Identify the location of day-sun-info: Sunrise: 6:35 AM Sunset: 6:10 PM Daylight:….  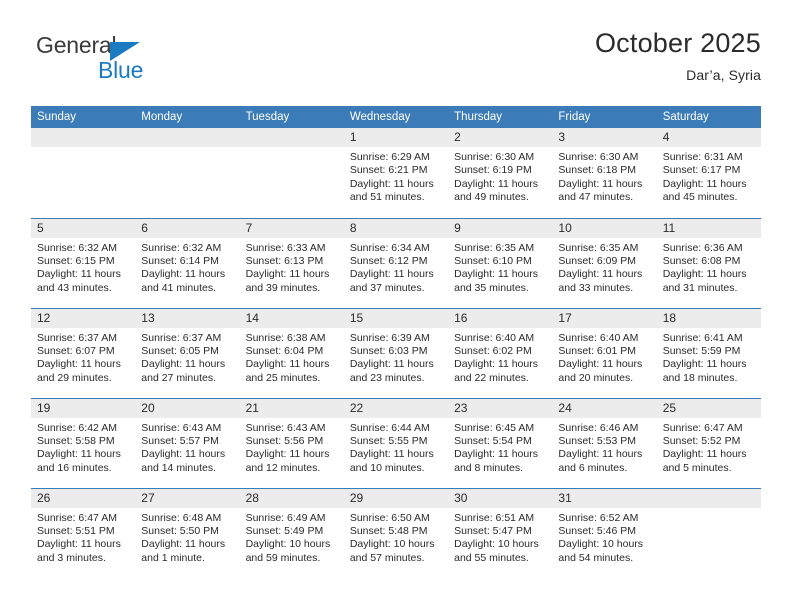
(500, 267).